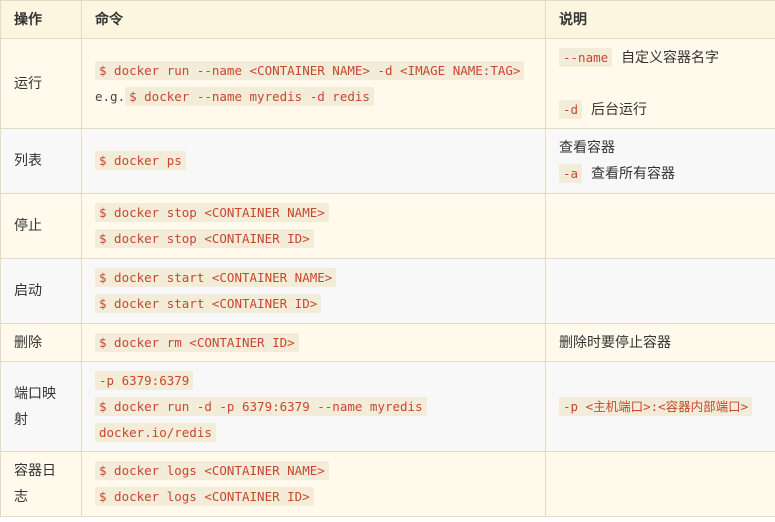  Describe the element at coordinates (204, 238) in the screenshot. I see `command-code: $ docker stop <CONTAINER ID>` at that location.